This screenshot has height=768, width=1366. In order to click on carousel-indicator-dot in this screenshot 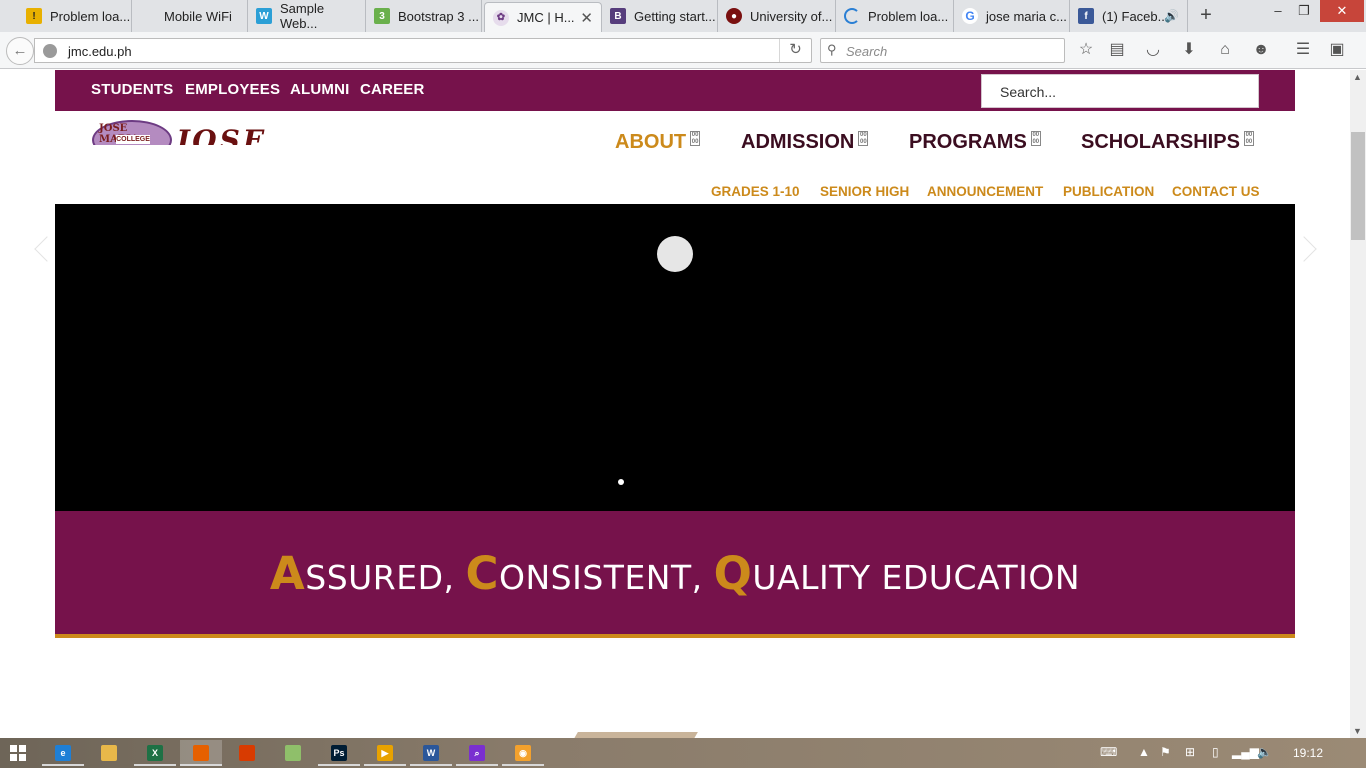, I will do `click(621, 482)`.